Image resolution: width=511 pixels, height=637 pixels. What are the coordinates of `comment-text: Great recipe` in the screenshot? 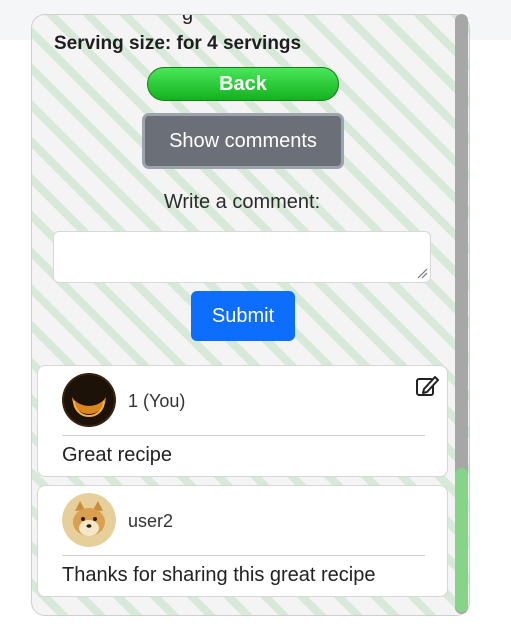 It's located at (117, 455).